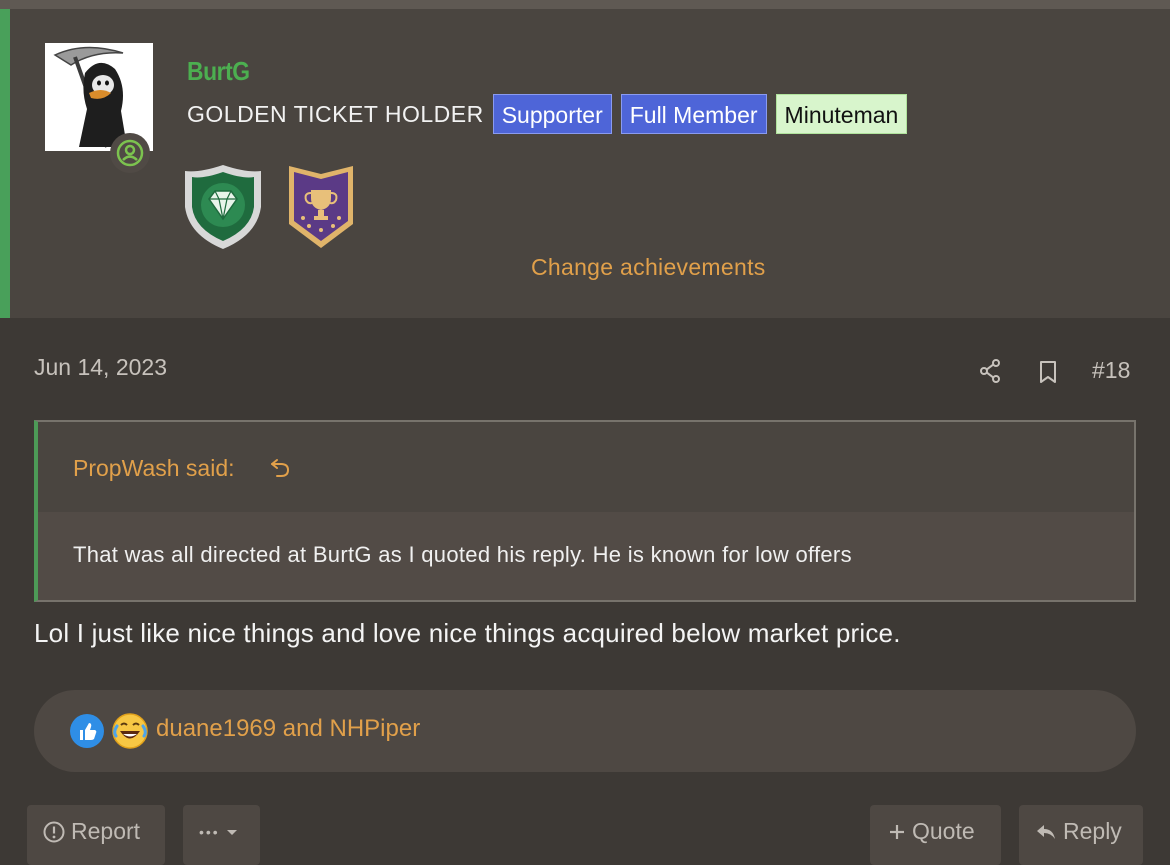 The image size is (1170, 865). What do you see at coordinates (841, 114) in the screenshot?
I see `minuteman-banner: Minuteman` at bounding box center [841, 114].